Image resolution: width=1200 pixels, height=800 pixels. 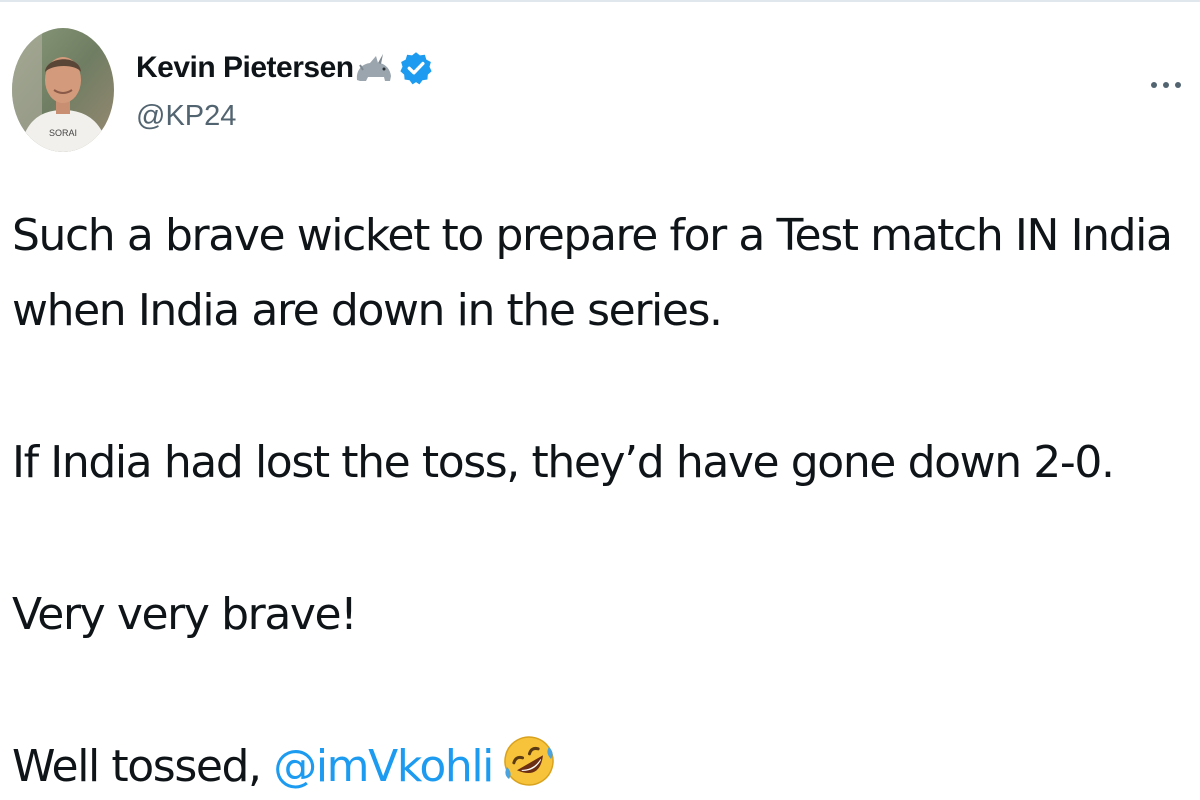 What do you see at coordinates (416, 68) in the screenshot?
I see `verified-badge-icon` at bounding box center [416, 68].